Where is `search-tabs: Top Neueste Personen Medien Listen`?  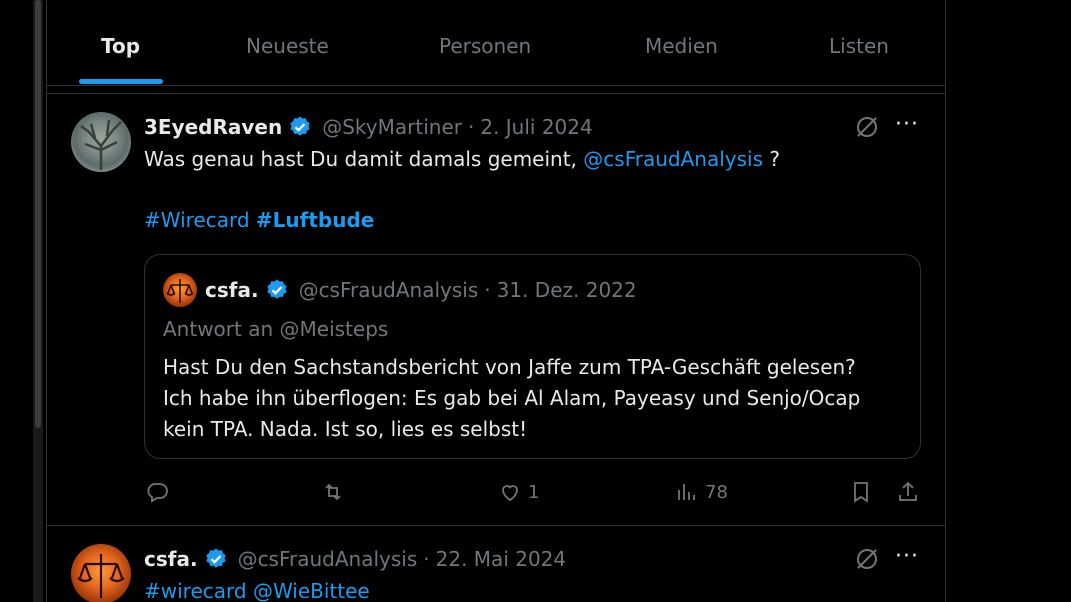
search-tabs: Top Neueste Personen Medien Listen is located at coordinates (496, 43).